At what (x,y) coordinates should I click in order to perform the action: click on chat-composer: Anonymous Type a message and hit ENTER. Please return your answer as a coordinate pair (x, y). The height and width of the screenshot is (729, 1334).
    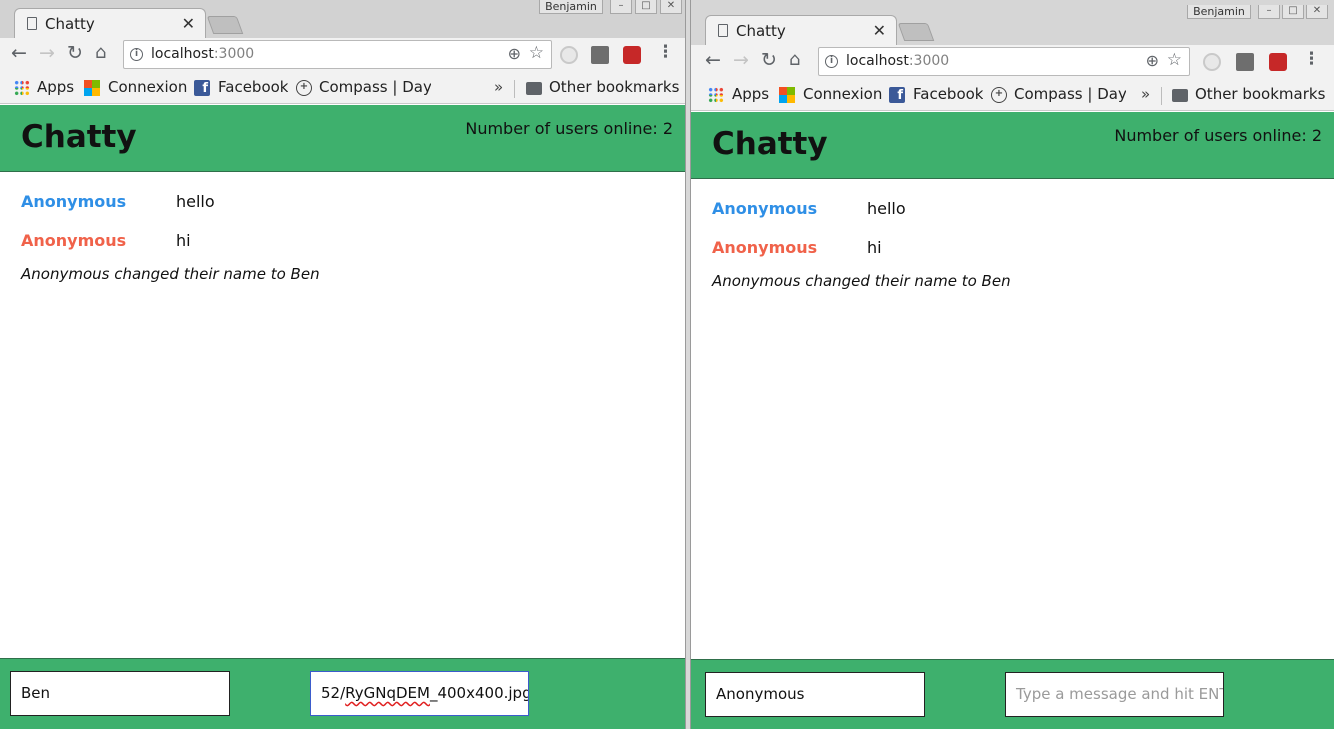
    Looking at the image, I should click on (1012, 694).